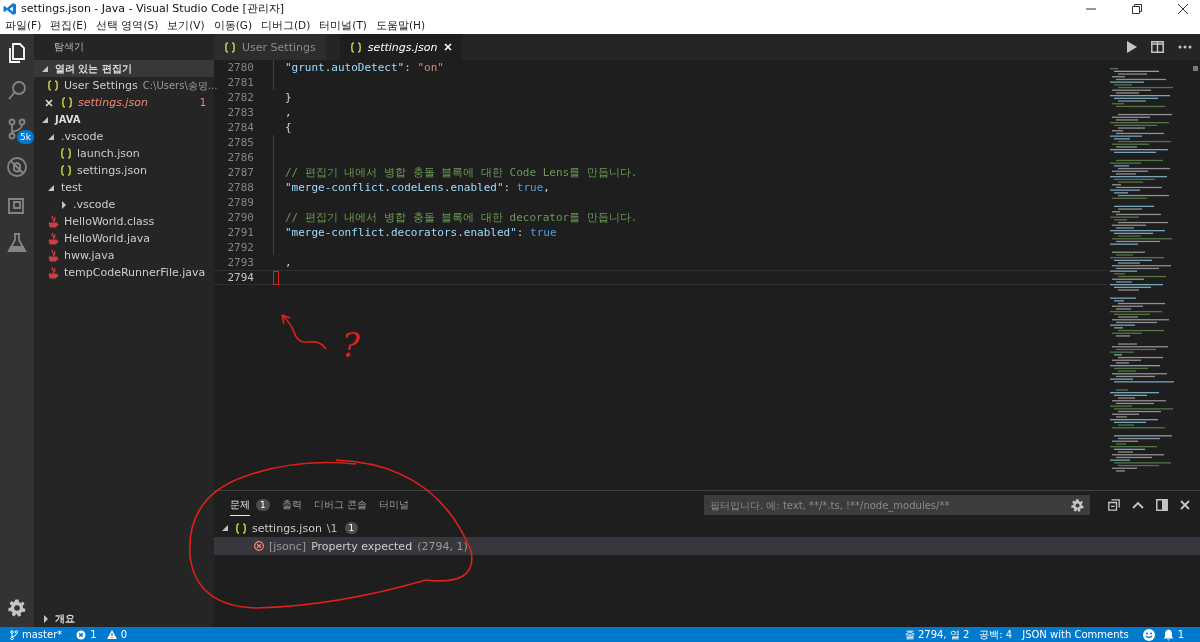  I want to click on panel-tab: 디버그 콘솔, so click(340, 505).